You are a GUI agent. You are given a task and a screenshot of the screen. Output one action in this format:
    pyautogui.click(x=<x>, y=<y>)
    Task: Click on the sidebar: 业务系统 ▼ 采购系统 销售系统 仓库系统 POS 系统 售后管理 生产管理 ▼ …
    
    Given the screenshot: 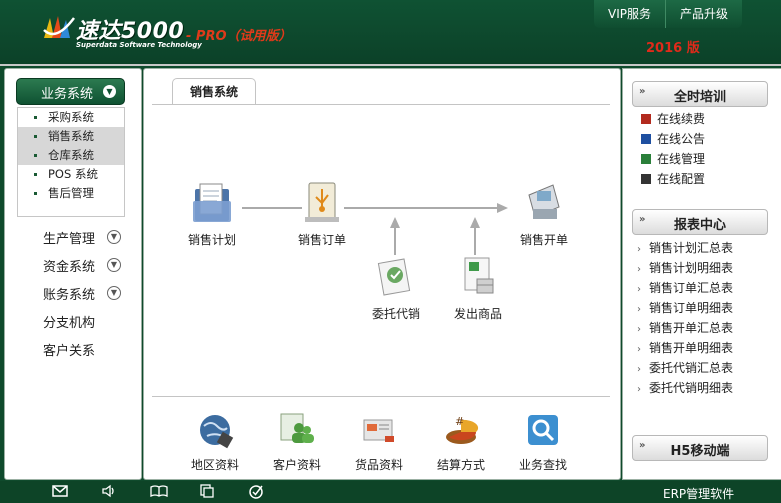 What is the action you would take?
    pyautogui.click(x=73, y=274)
    